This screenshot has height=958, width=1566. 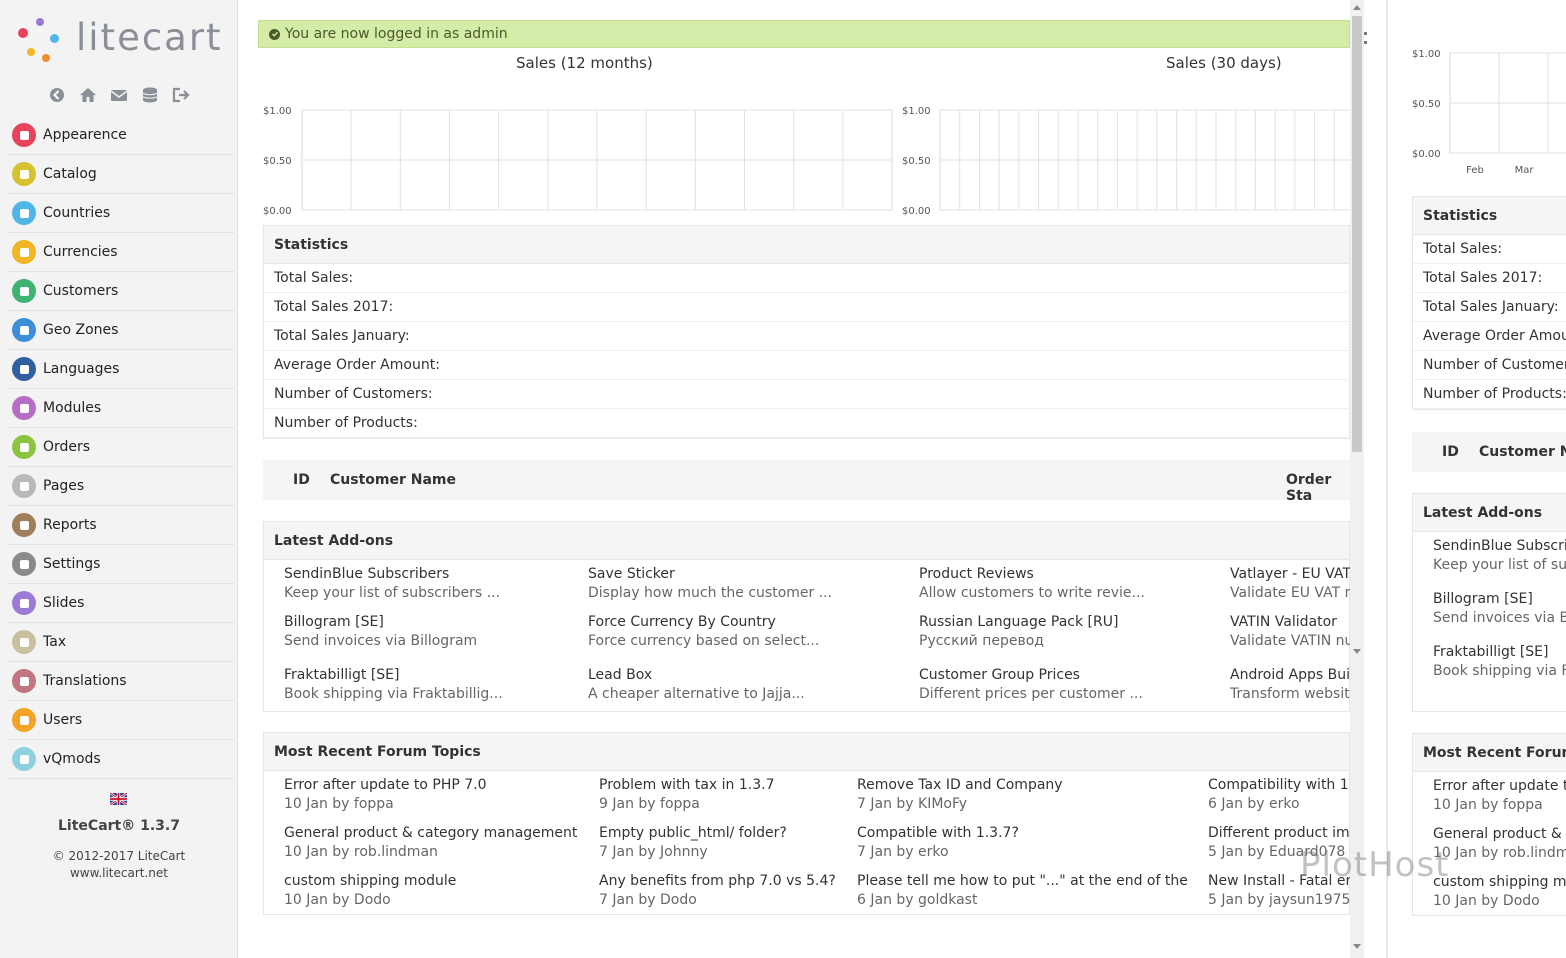 What do you see at coordinates (938, 843) in the screenshot?
I see `forum-topic: Compatible with 1.3.7? 7 Jan by erko` at bounding box center [938, 843].